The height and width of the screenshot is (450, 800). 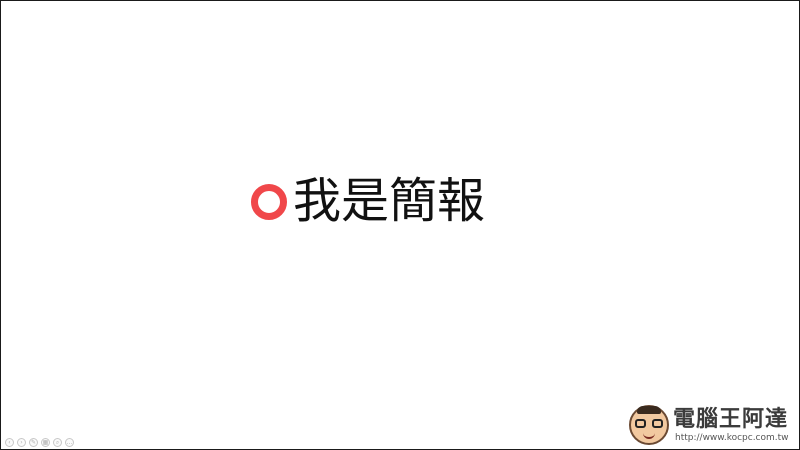 What do you see at coordinates (21, 442) in the screenshot?
I see `next-icon: ›` at bounding box center [21, 442].